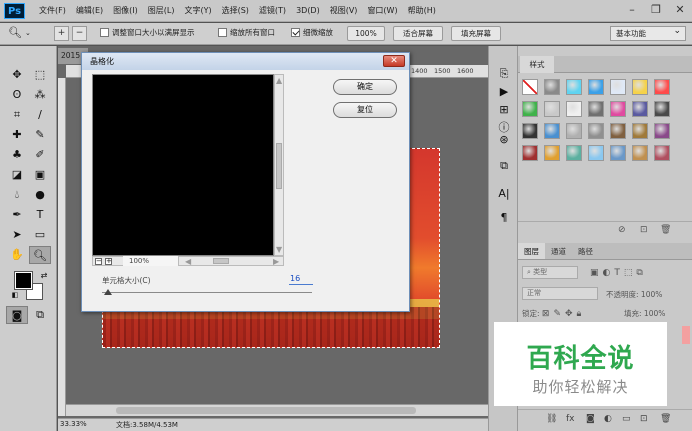 The width and height of the screenshot is (692, 431). I want to click on lasso-tool-icon: ʘ, so click(17, 95).